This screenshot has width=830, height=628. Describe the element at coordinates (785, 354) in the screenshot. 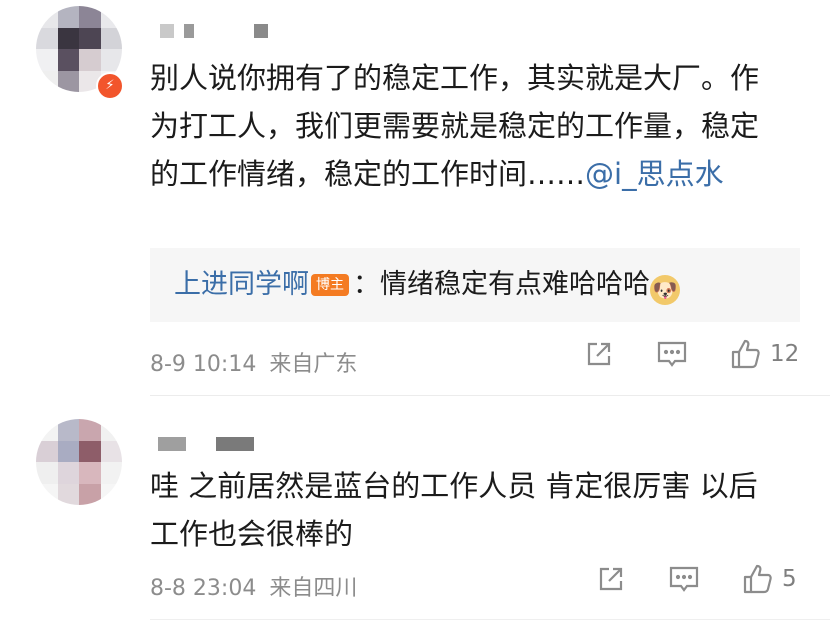

I see `like-count: 12` at that location.